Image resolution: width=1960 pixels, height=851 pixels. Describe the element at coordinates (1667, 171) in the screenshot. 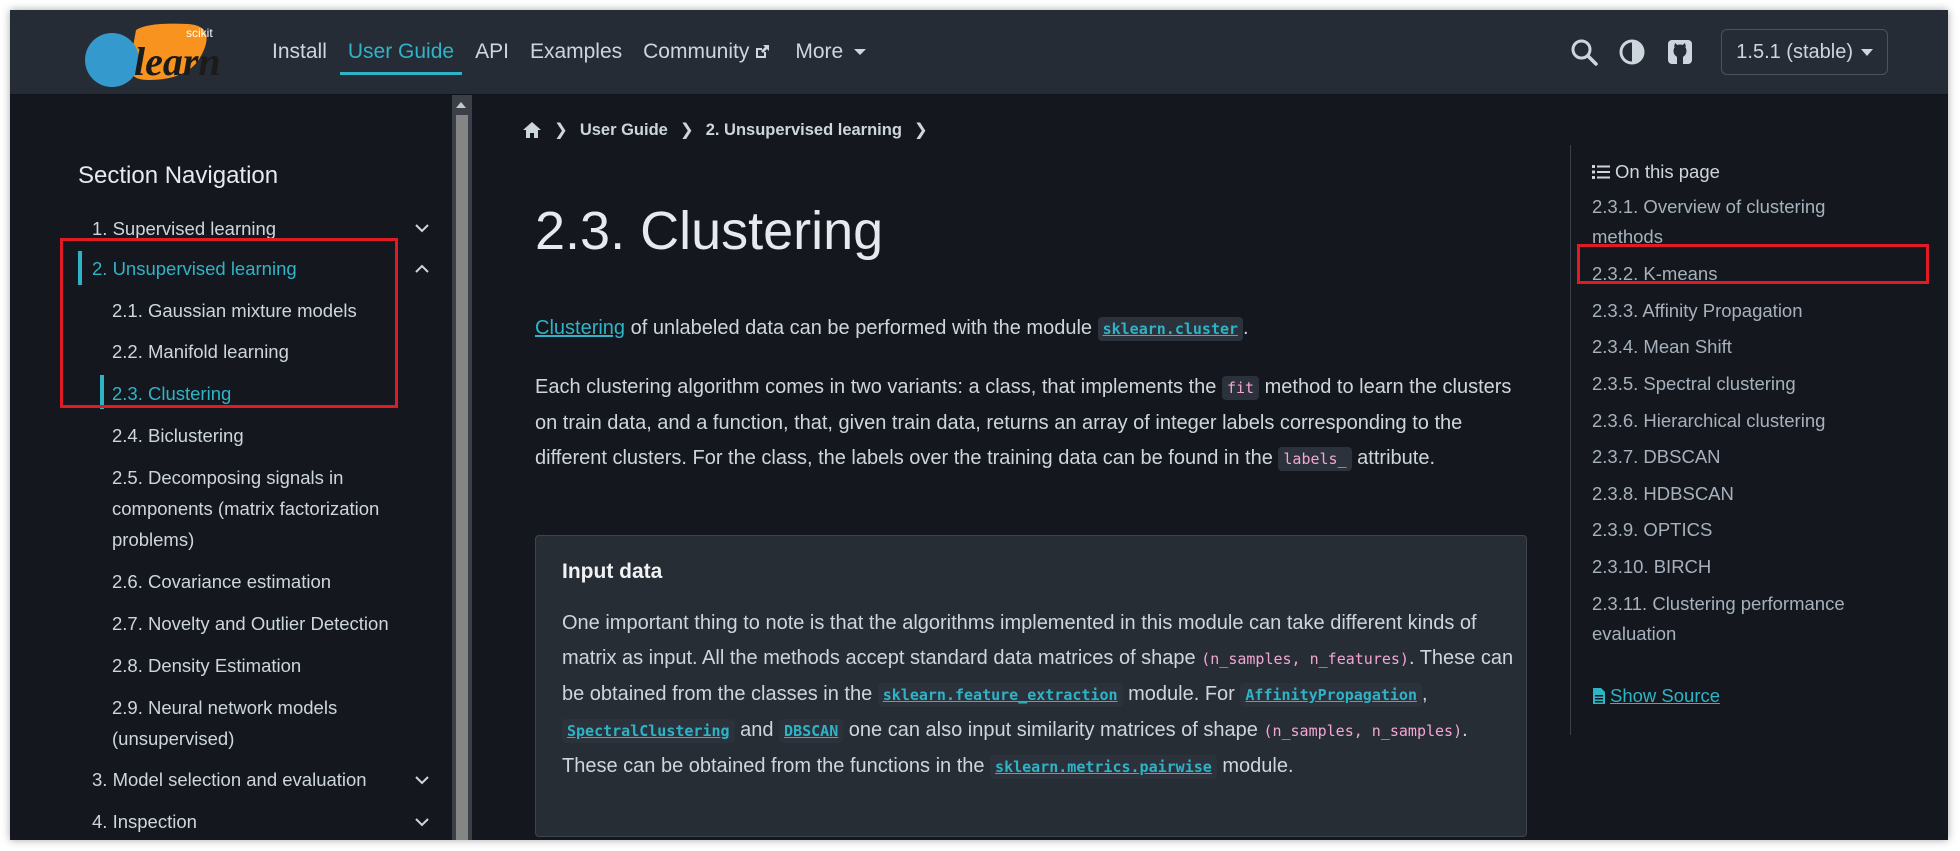

I see `toc-title-label: On this page` at that location.